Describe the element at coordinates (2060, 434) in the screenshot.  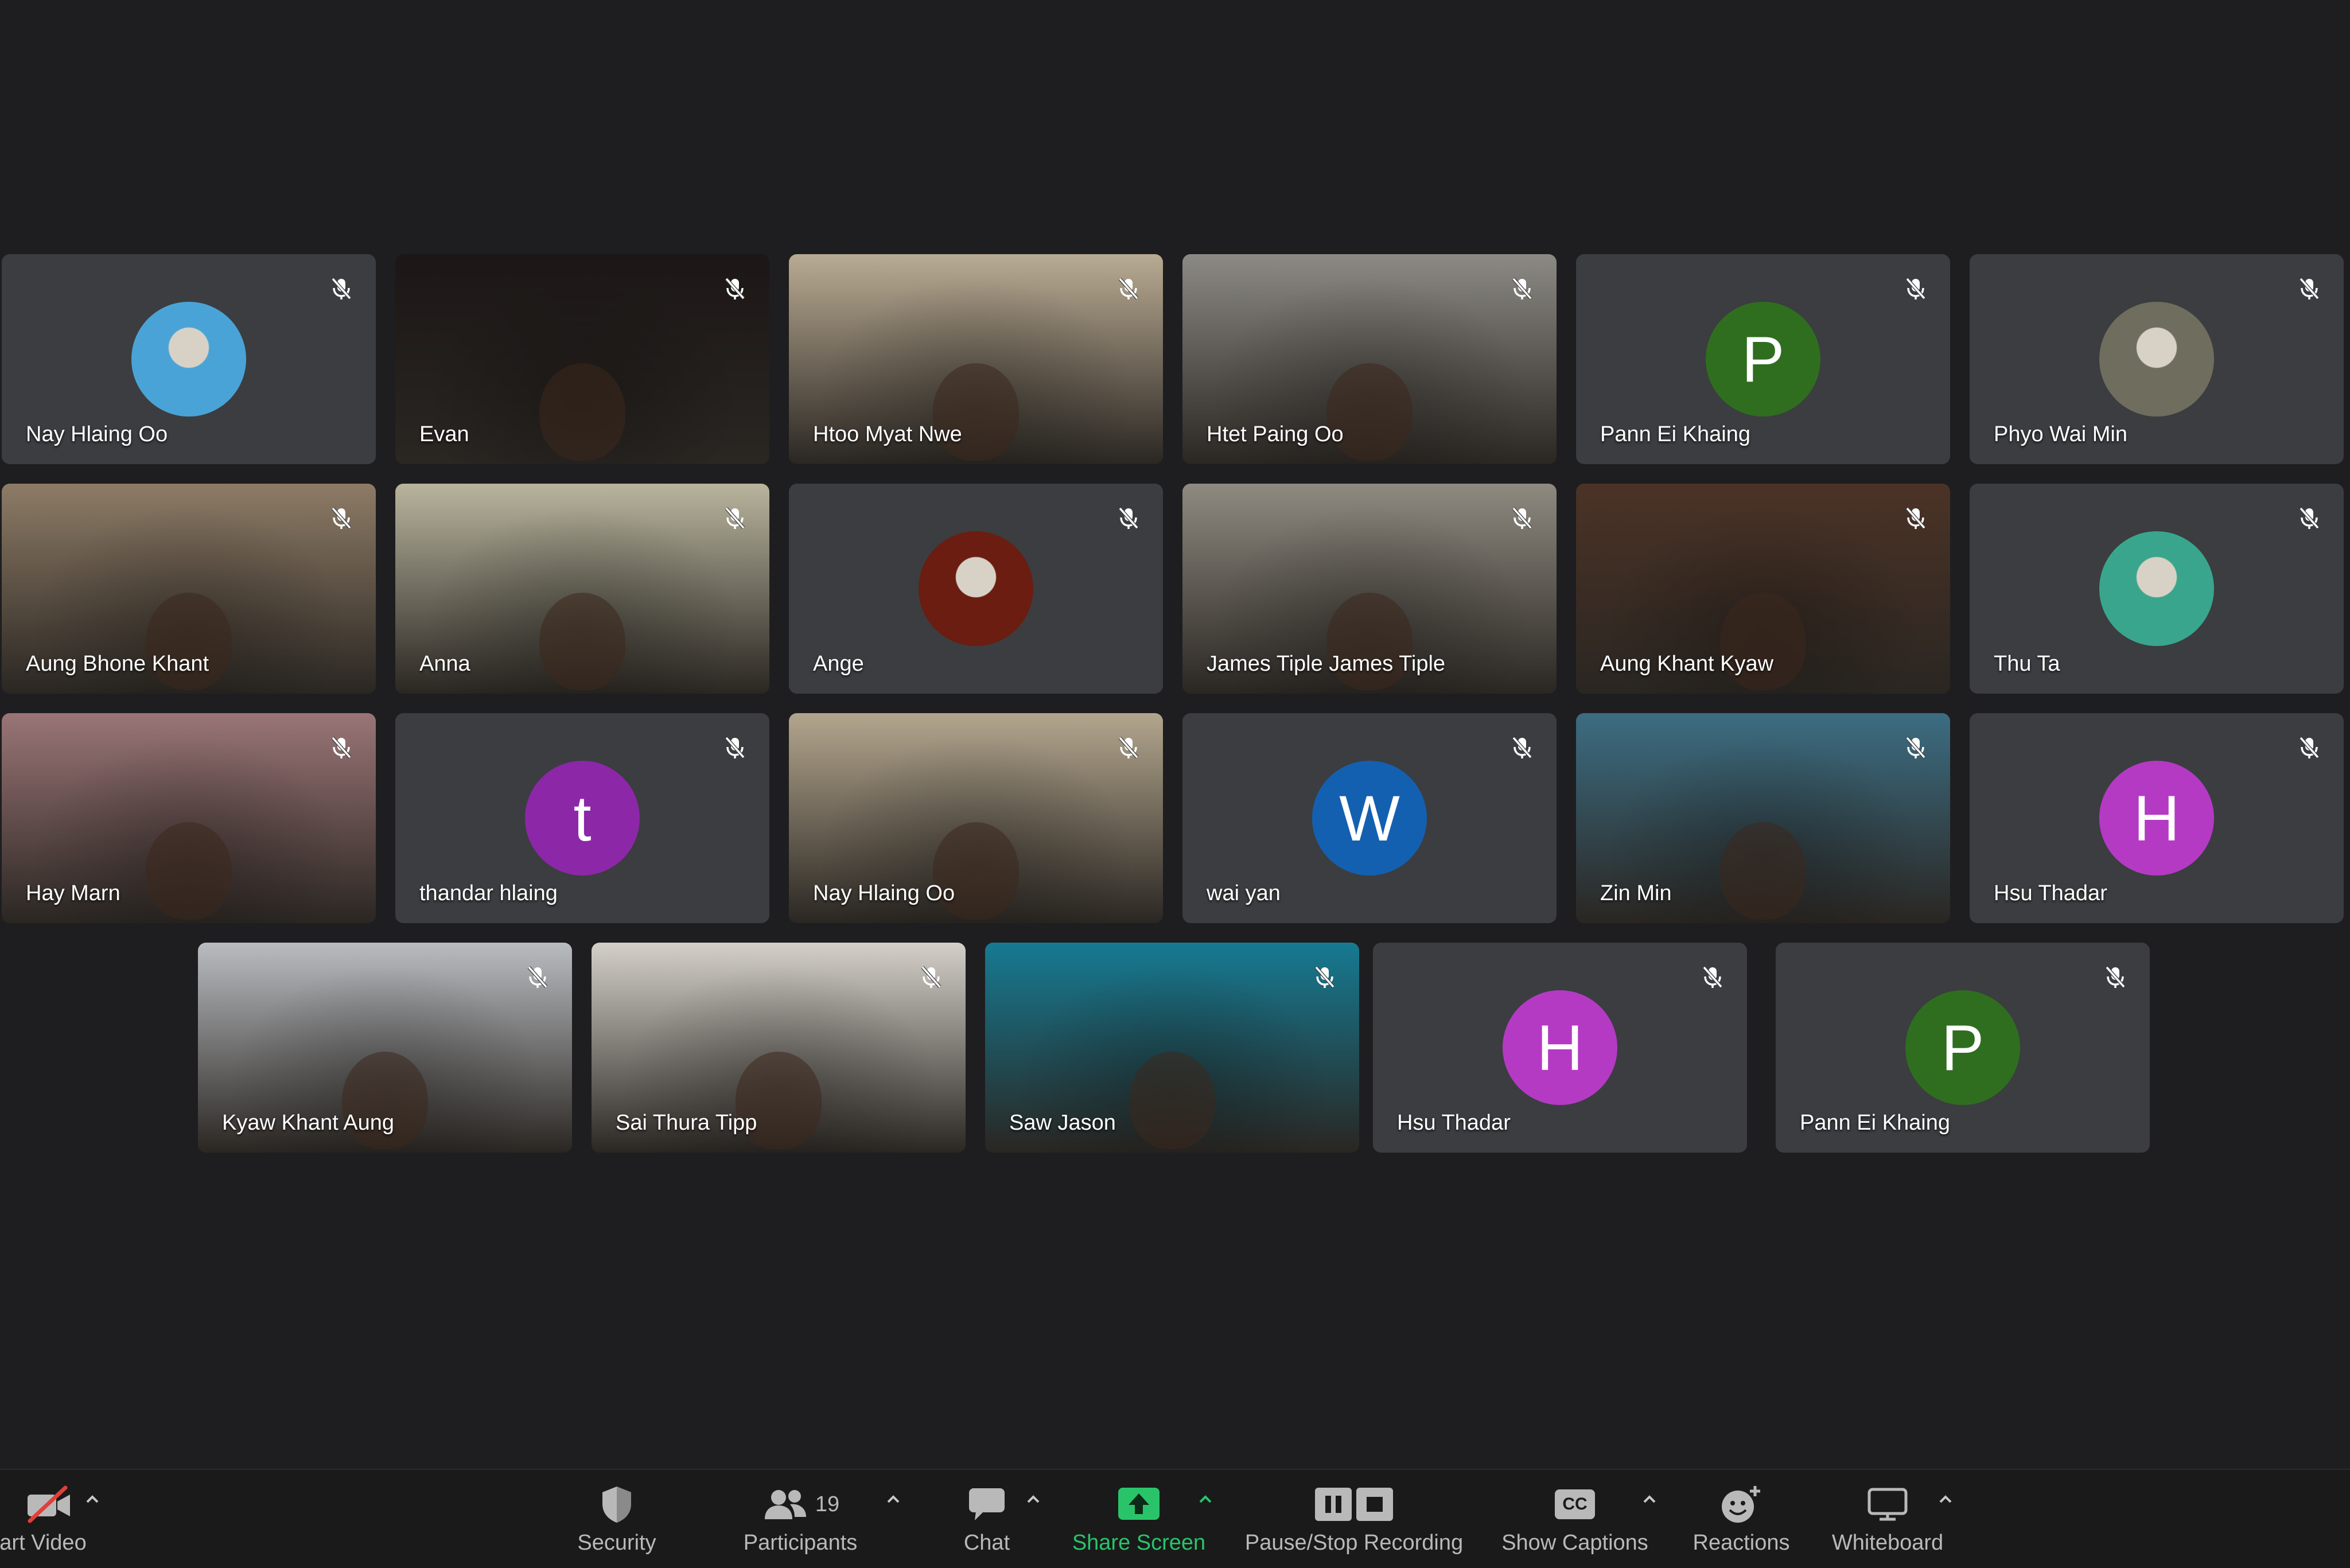
I see `participant-name: Phyo Wai Min` at that location.